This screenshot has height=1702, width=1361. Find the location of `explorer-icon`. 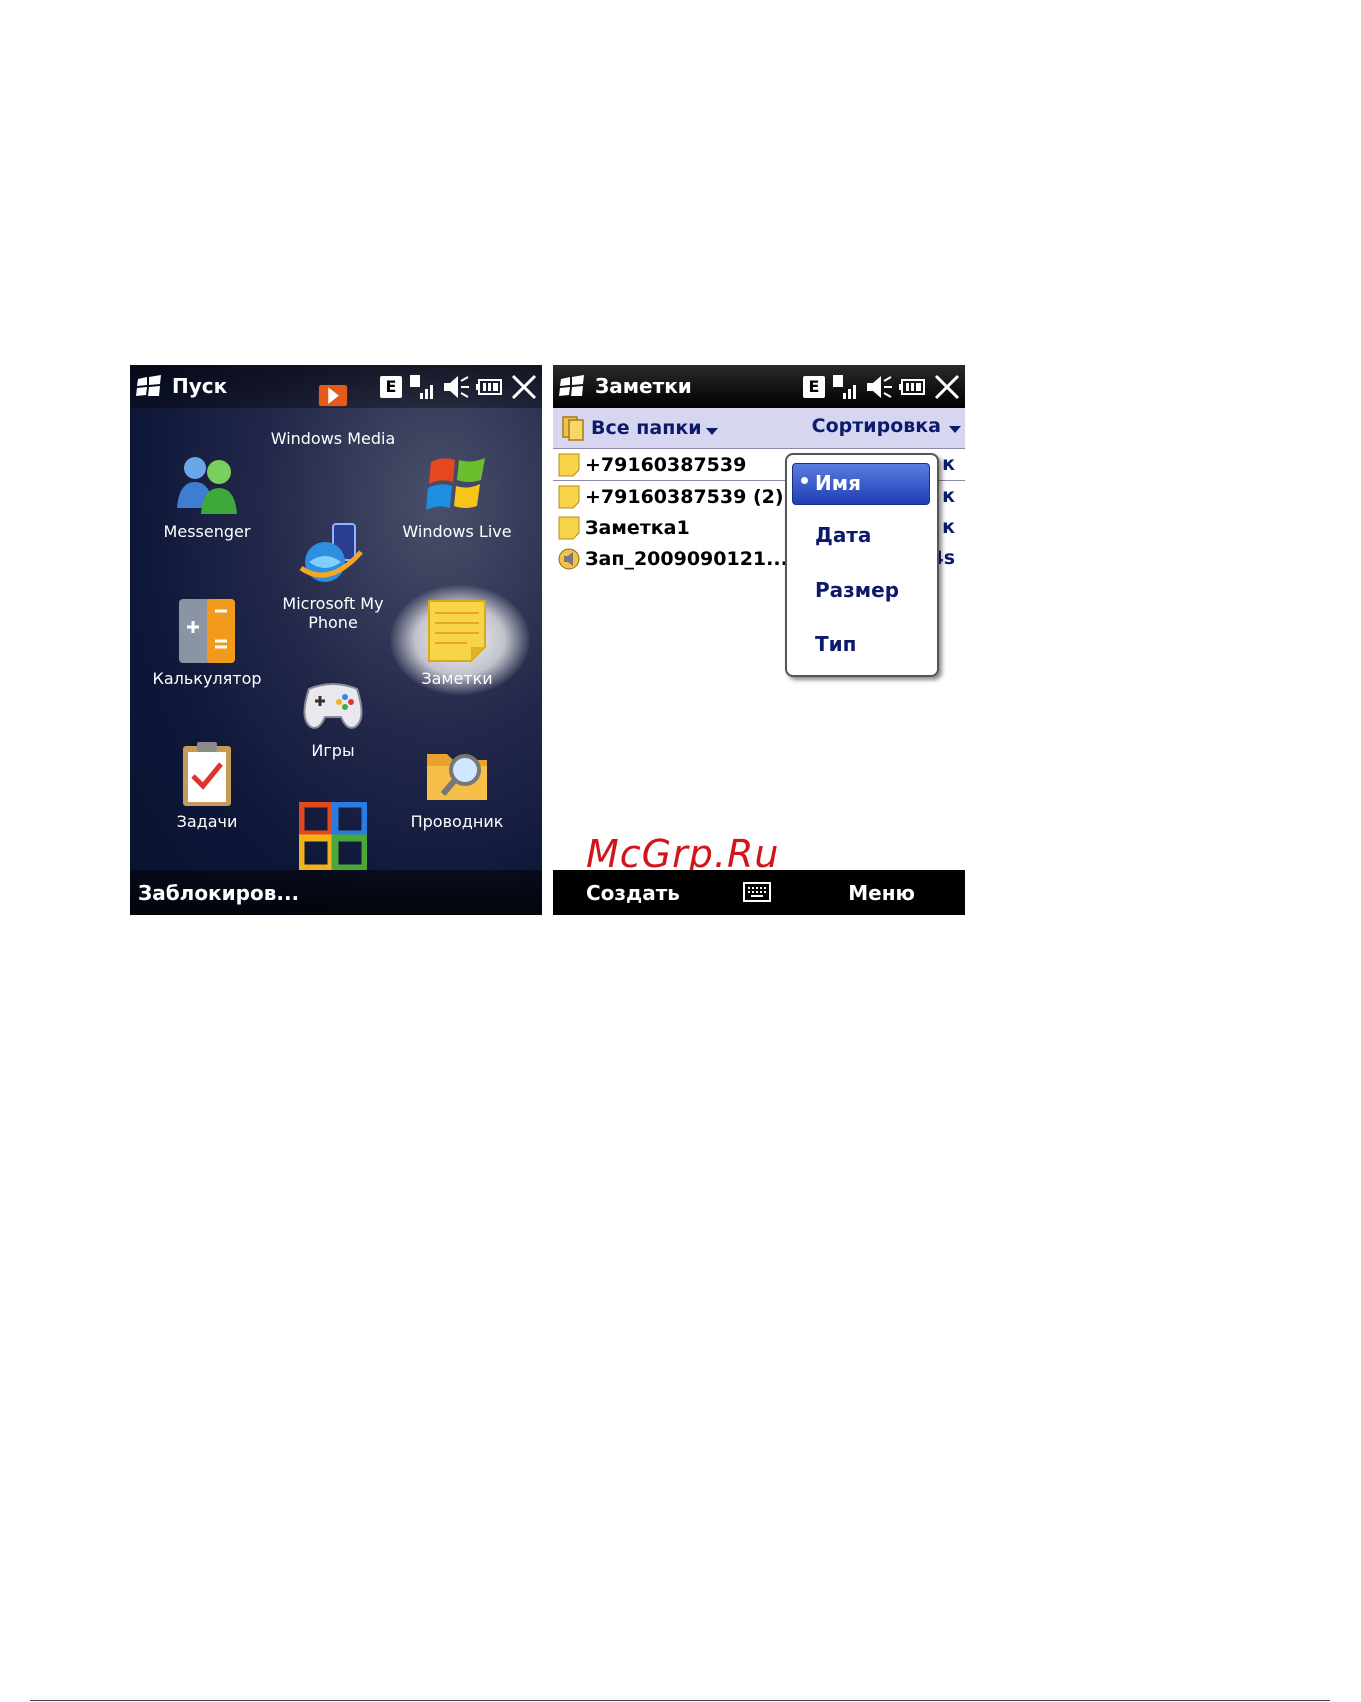

explorer-icon is located at coordinates (457, 777).